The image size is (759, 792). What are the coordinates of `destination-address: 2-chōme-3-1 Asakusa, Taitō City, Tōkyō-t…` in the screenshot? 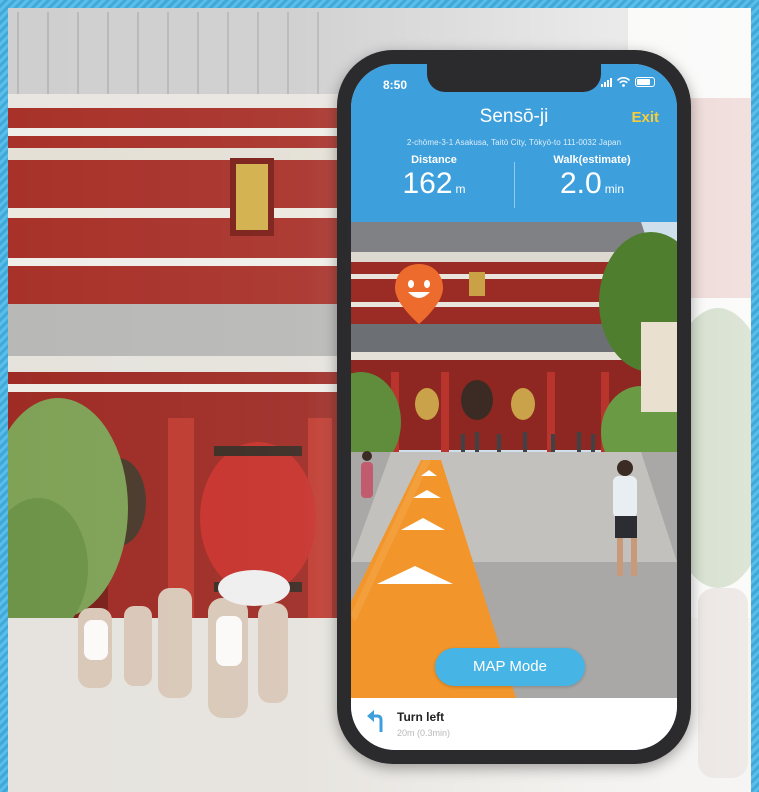 It's located at (514, 142).